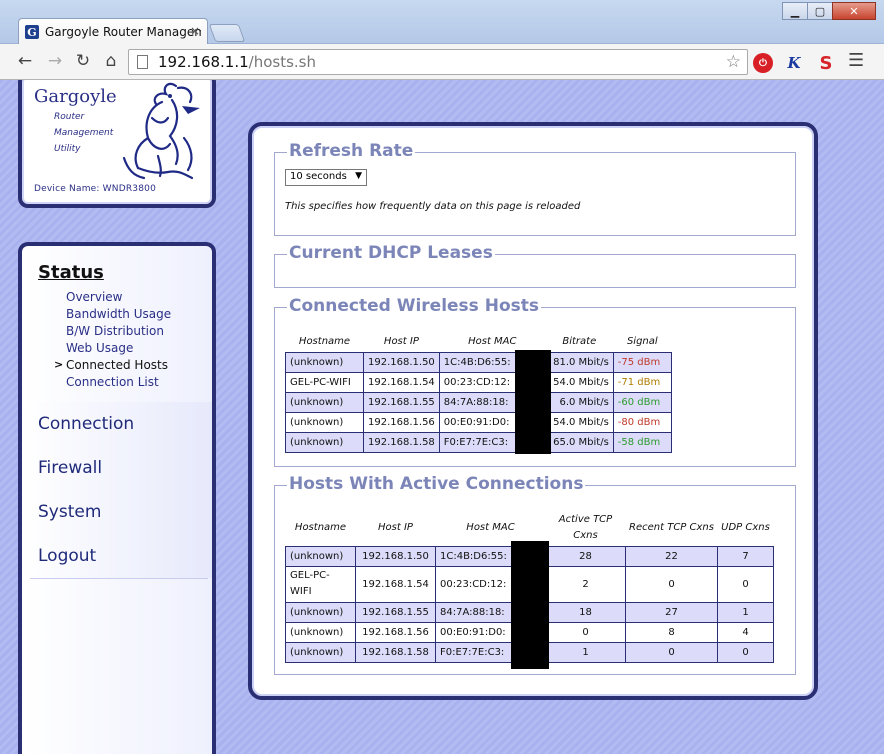 The height and width of the screenshot is (754, 884). What do you see at coordinates (745, 632) in the screenshot?
I see `udp-cell: 4` at bounding box center [745, 632].